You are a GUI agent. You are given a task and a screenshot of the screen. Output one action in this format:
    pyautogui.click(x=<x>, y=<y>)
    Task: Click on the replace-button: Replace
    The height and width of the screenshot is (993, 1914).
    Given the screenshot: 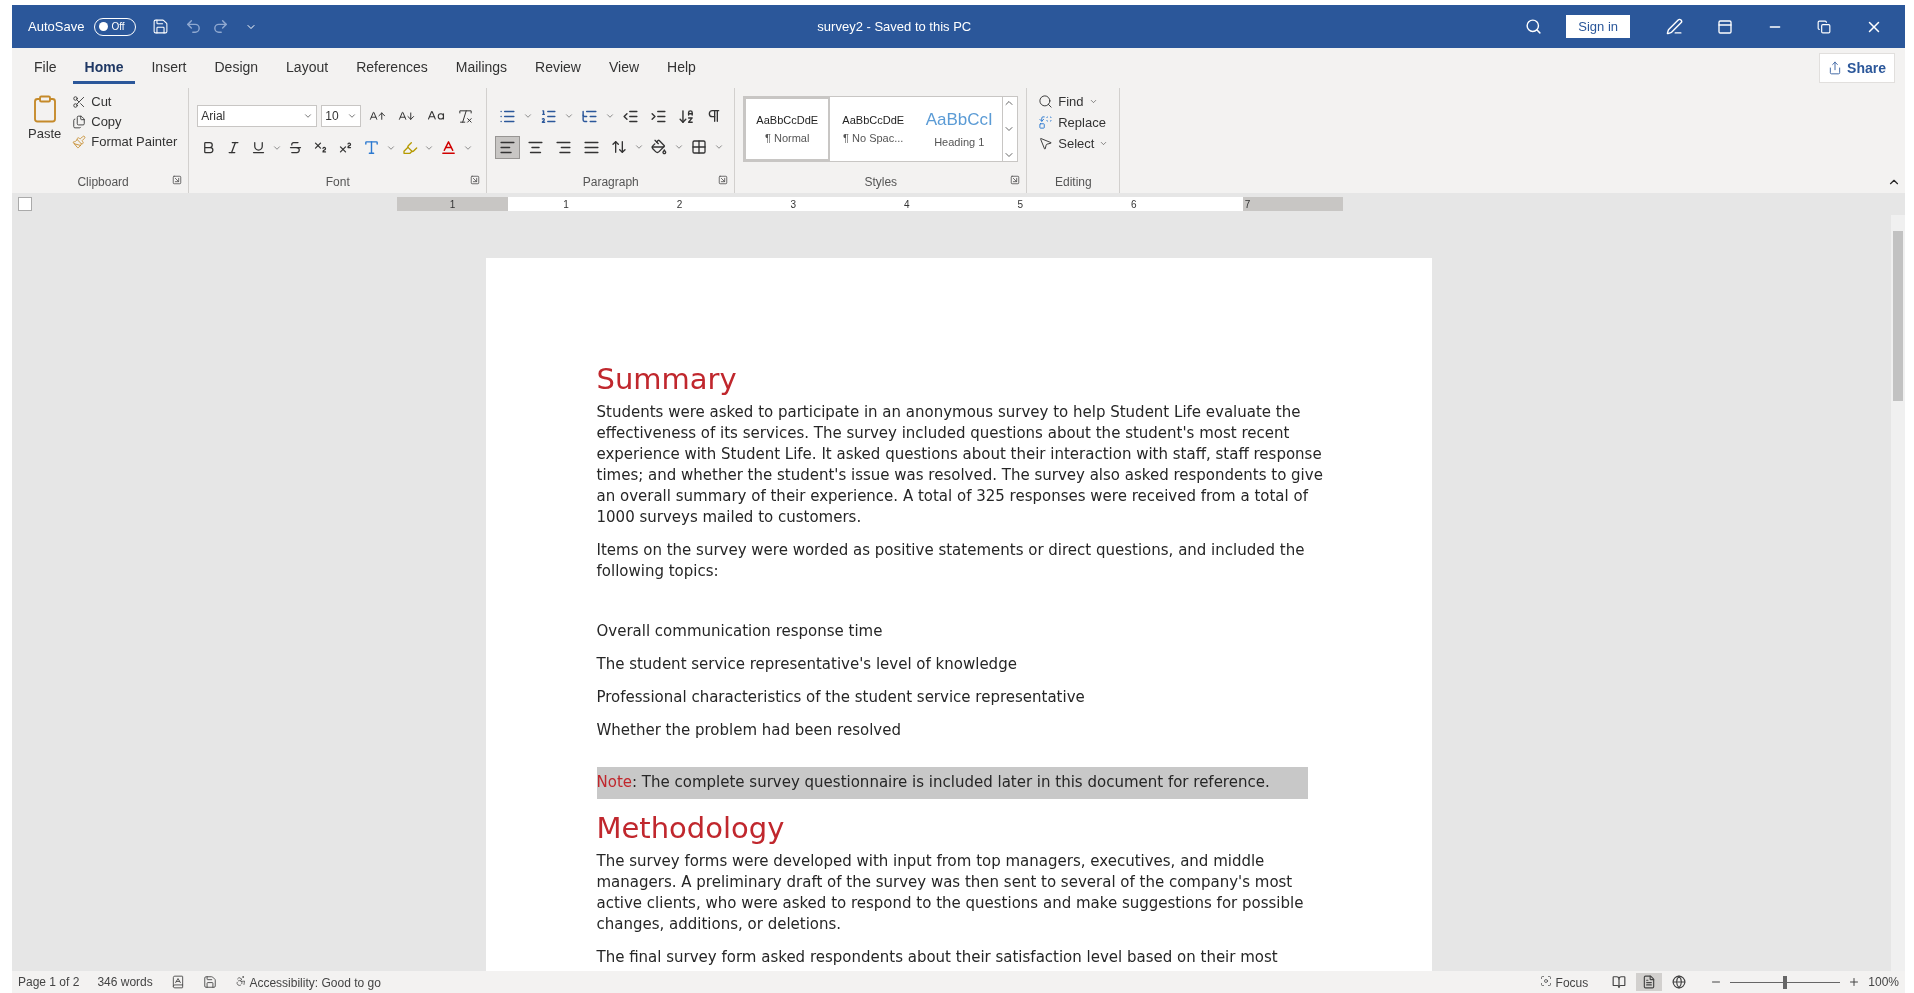 What is the action you would take?
    pyautogui.click(x=1073, y=122)
    